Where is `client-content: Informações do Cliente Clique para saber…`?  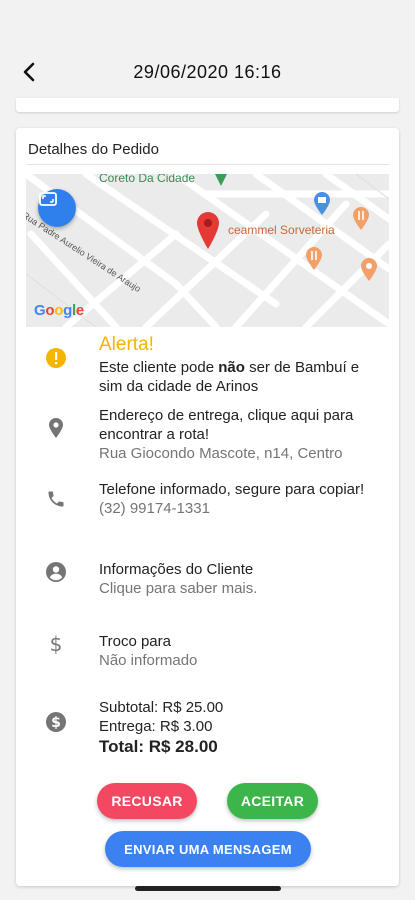
client-content: Informações do Cliente Clique para saber… is located at coordinates (242, 579).